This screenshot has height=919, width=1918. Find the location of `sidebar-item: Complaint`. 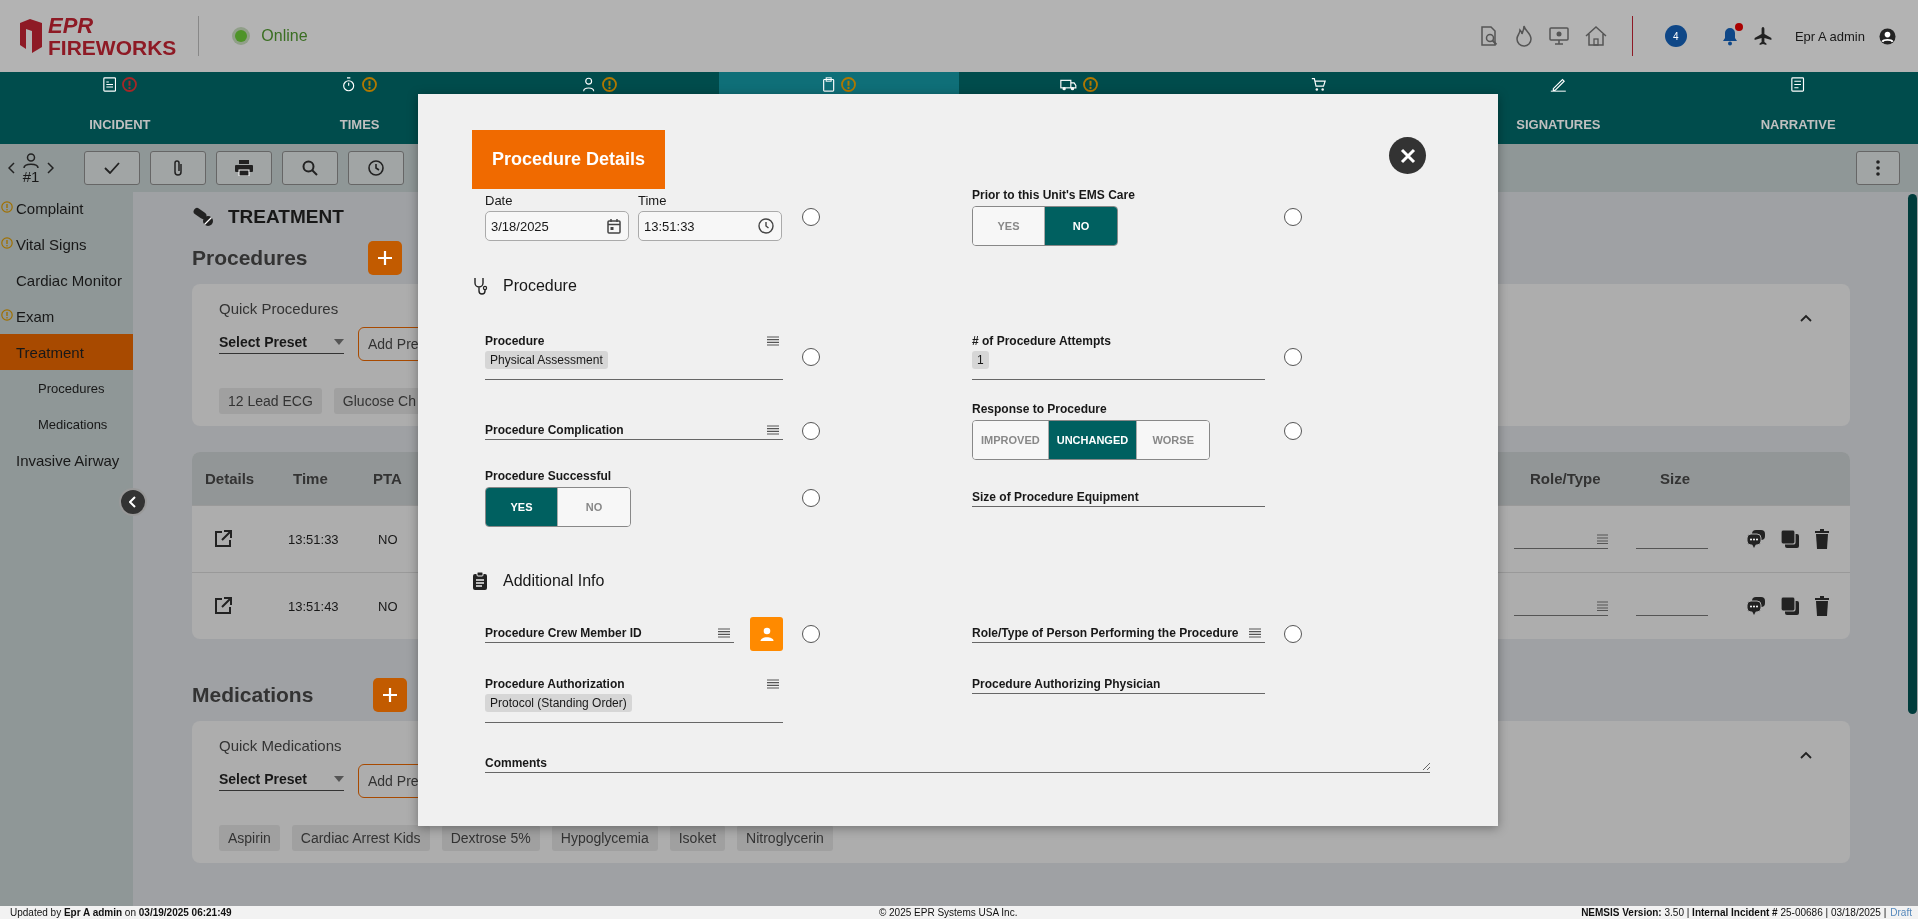

sidebar-item: Complaint is located at coordinates (66, 208).